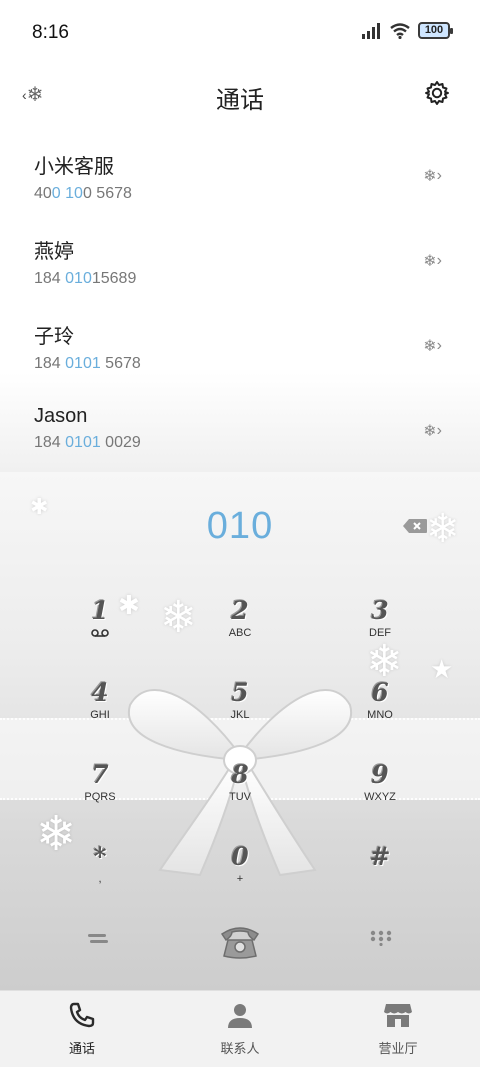 The width and height of the screenshot is (480, 1067). I want to click on key-digit: 8, so click(240, 774).